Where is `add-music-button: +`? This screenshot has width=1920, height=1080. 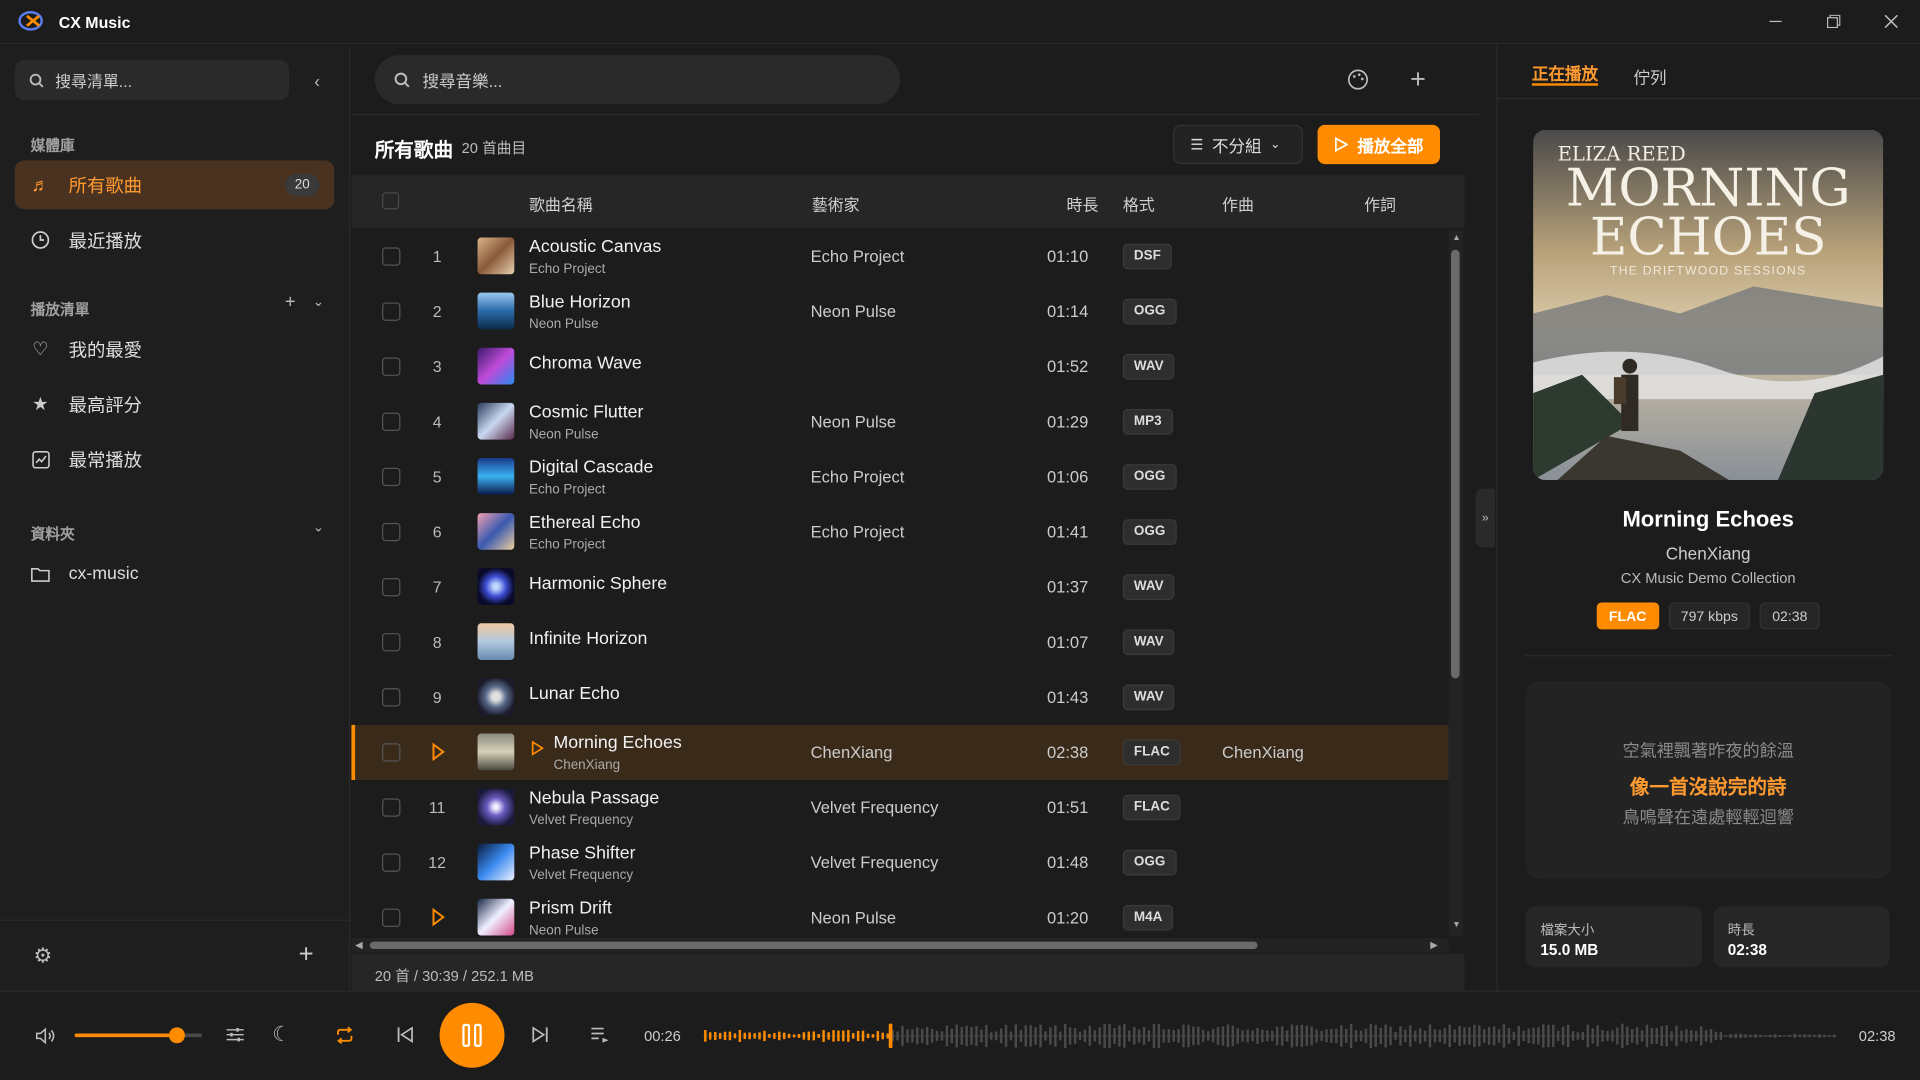 add-music-button: + is located at coordinates (1417, 79).